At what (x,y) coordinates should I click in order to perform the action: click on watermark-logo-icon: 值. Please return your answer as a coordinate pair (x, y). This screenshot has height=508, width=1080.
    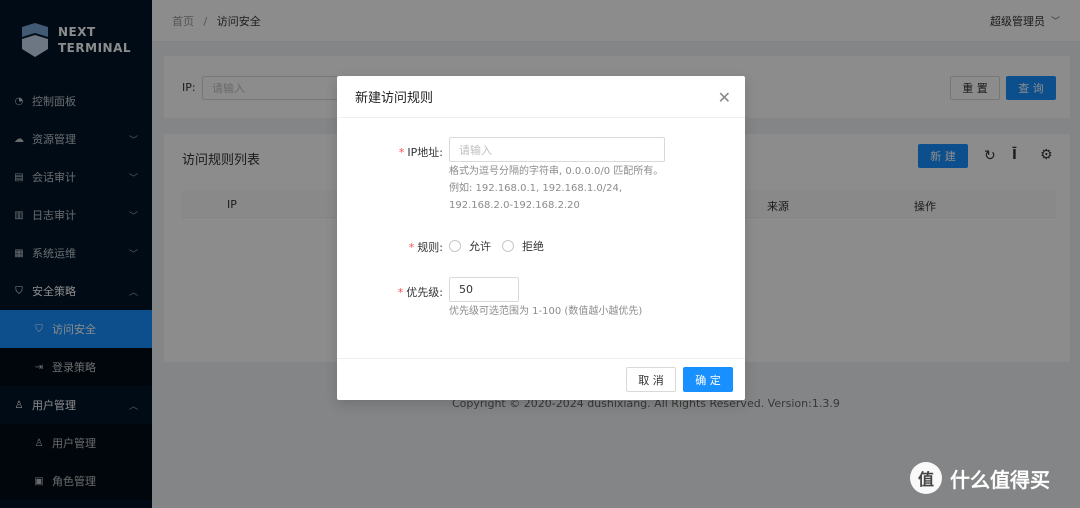
    Looking at the image, I should click on (926, 478).